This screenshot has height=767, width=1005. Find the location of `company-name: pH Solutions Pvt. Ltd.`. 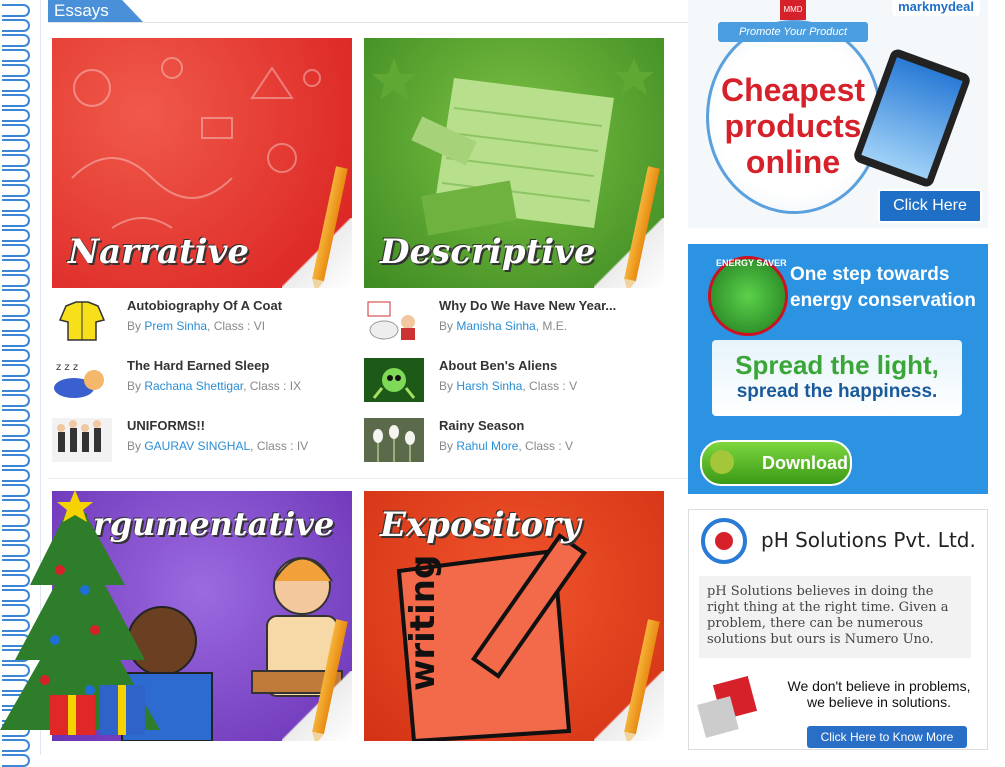

company-name: pH Solutions Pvt. Ltd. is located at coordinates (868, 540).